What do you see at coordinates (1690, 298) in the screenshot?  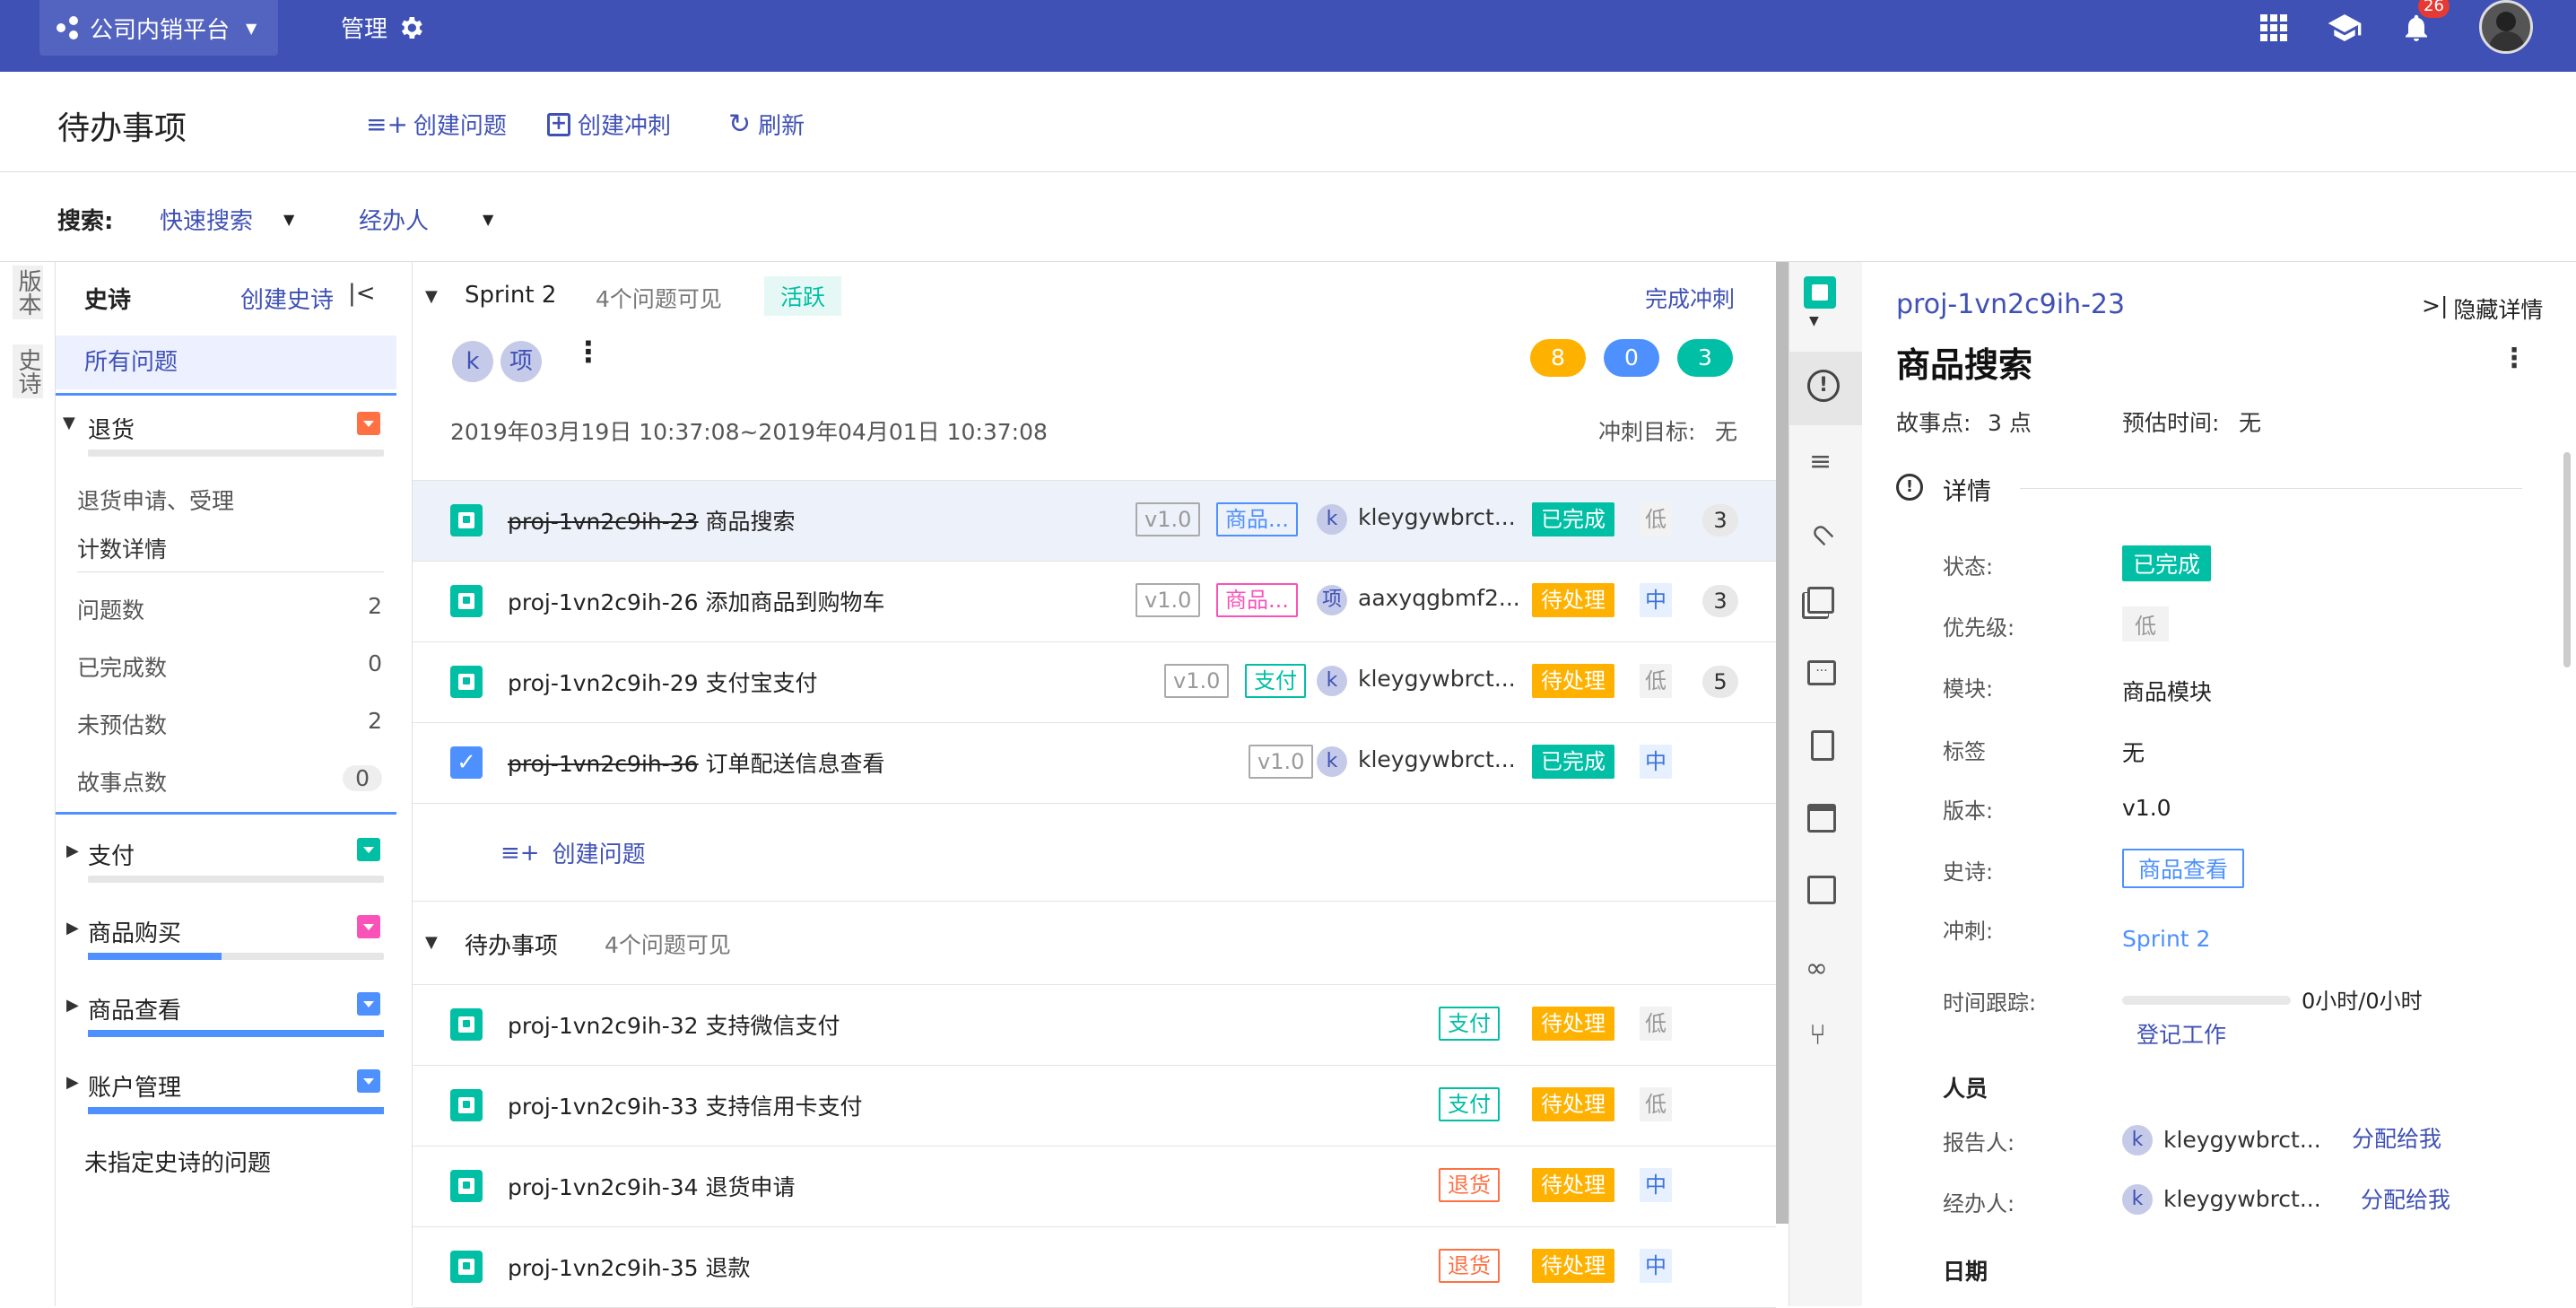 I see `complete-sprint-button: 完成冲刺` at bounding box center [1690, 298].